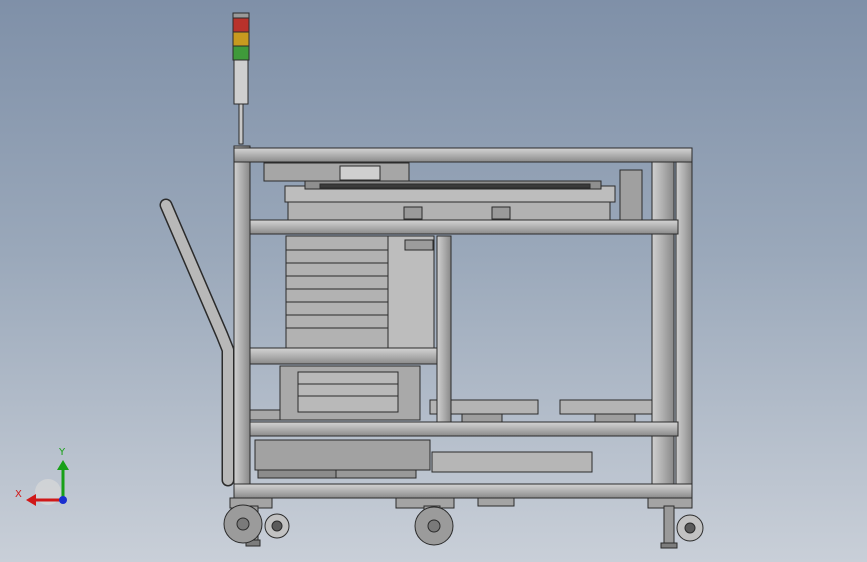 The width and height of the screenshot is (867, 562). I want to click on x-axis-label: X, so click(18, 494).